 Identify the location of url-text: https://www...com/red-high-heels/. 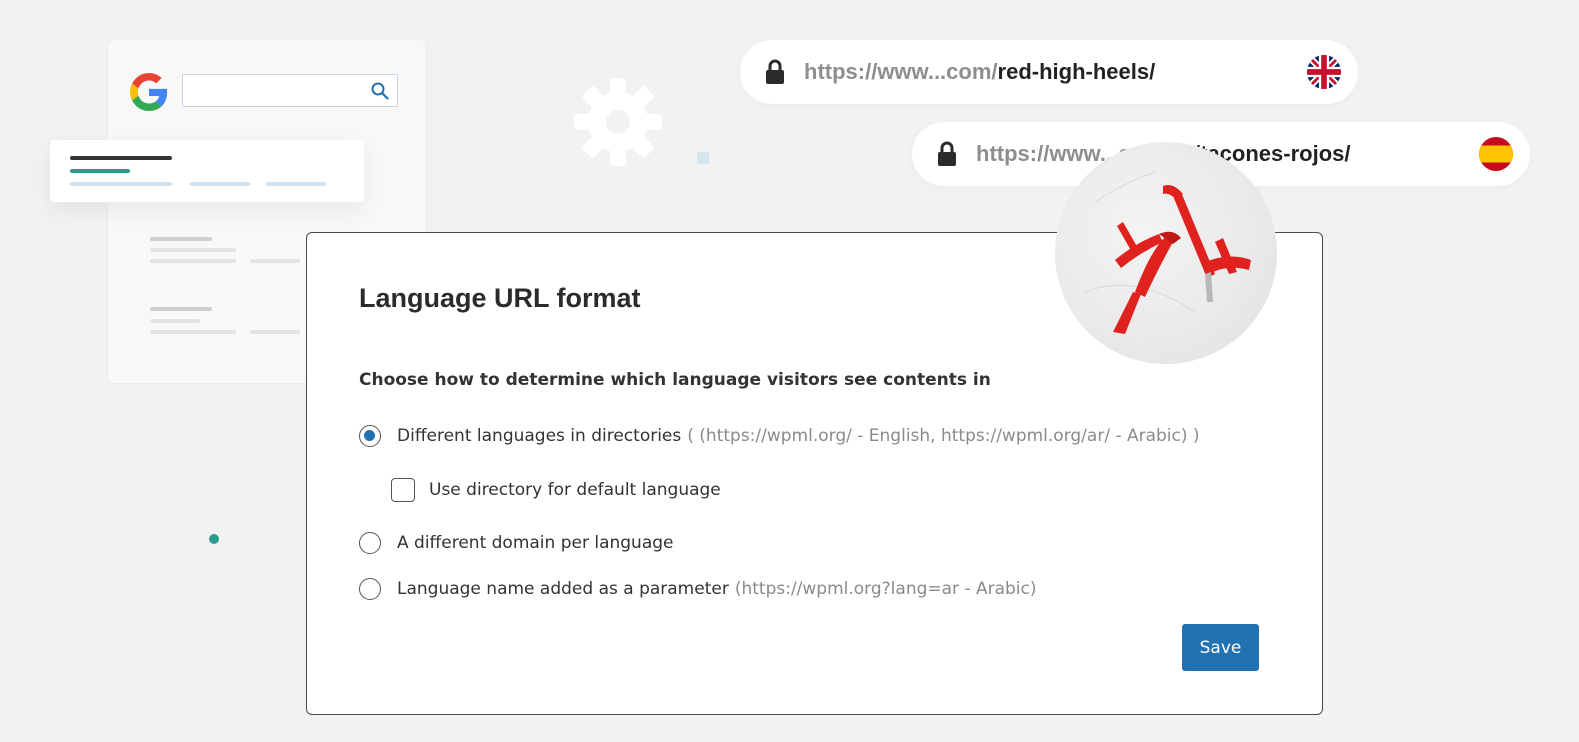
(979, 72).